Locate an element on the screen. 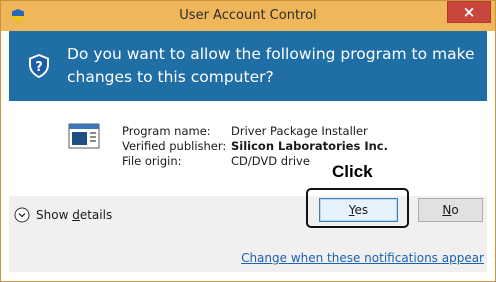 This screenshot has height=282, width=496. title-bar: User Account Control × is located at coordinates (248, 16).